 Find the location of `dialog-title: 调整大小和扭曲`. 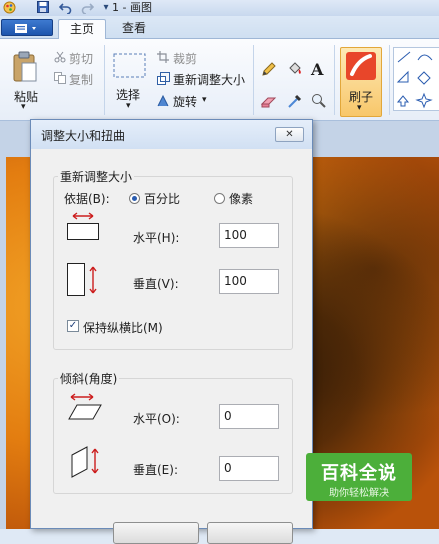

dialog-title: 调整大小和扭曲 is located at coordinates (83, 136).